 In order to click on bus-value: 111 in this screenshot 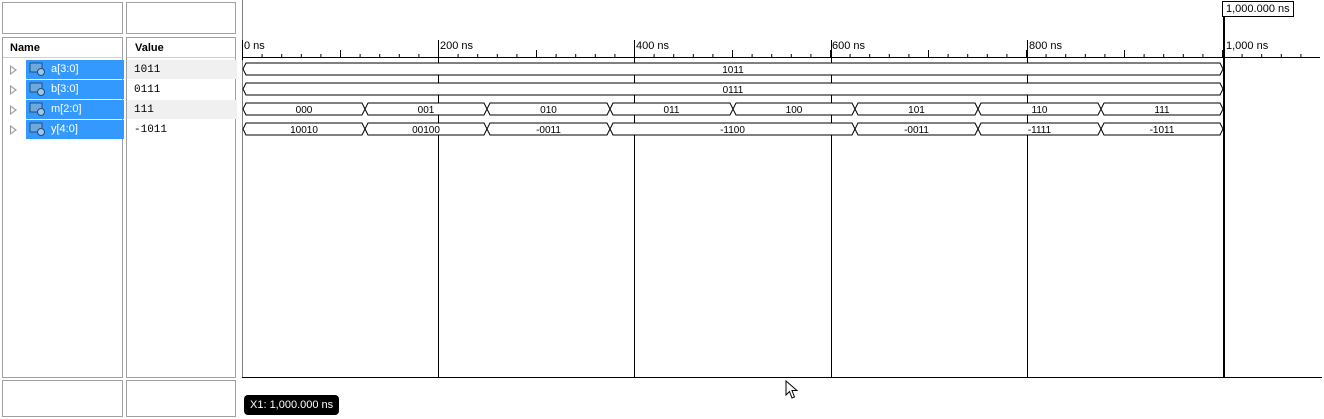, I will do `click(1162, 110)`.